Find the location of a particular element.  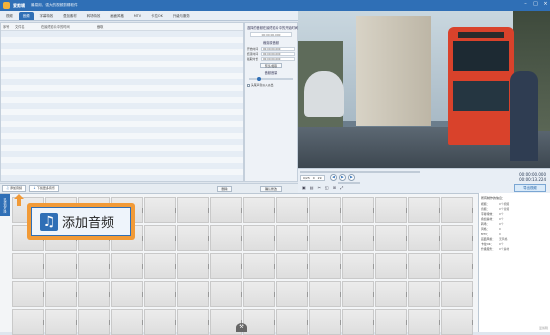

clip-end-field: 00:00:00.000 is located at coordinates (278, 54).